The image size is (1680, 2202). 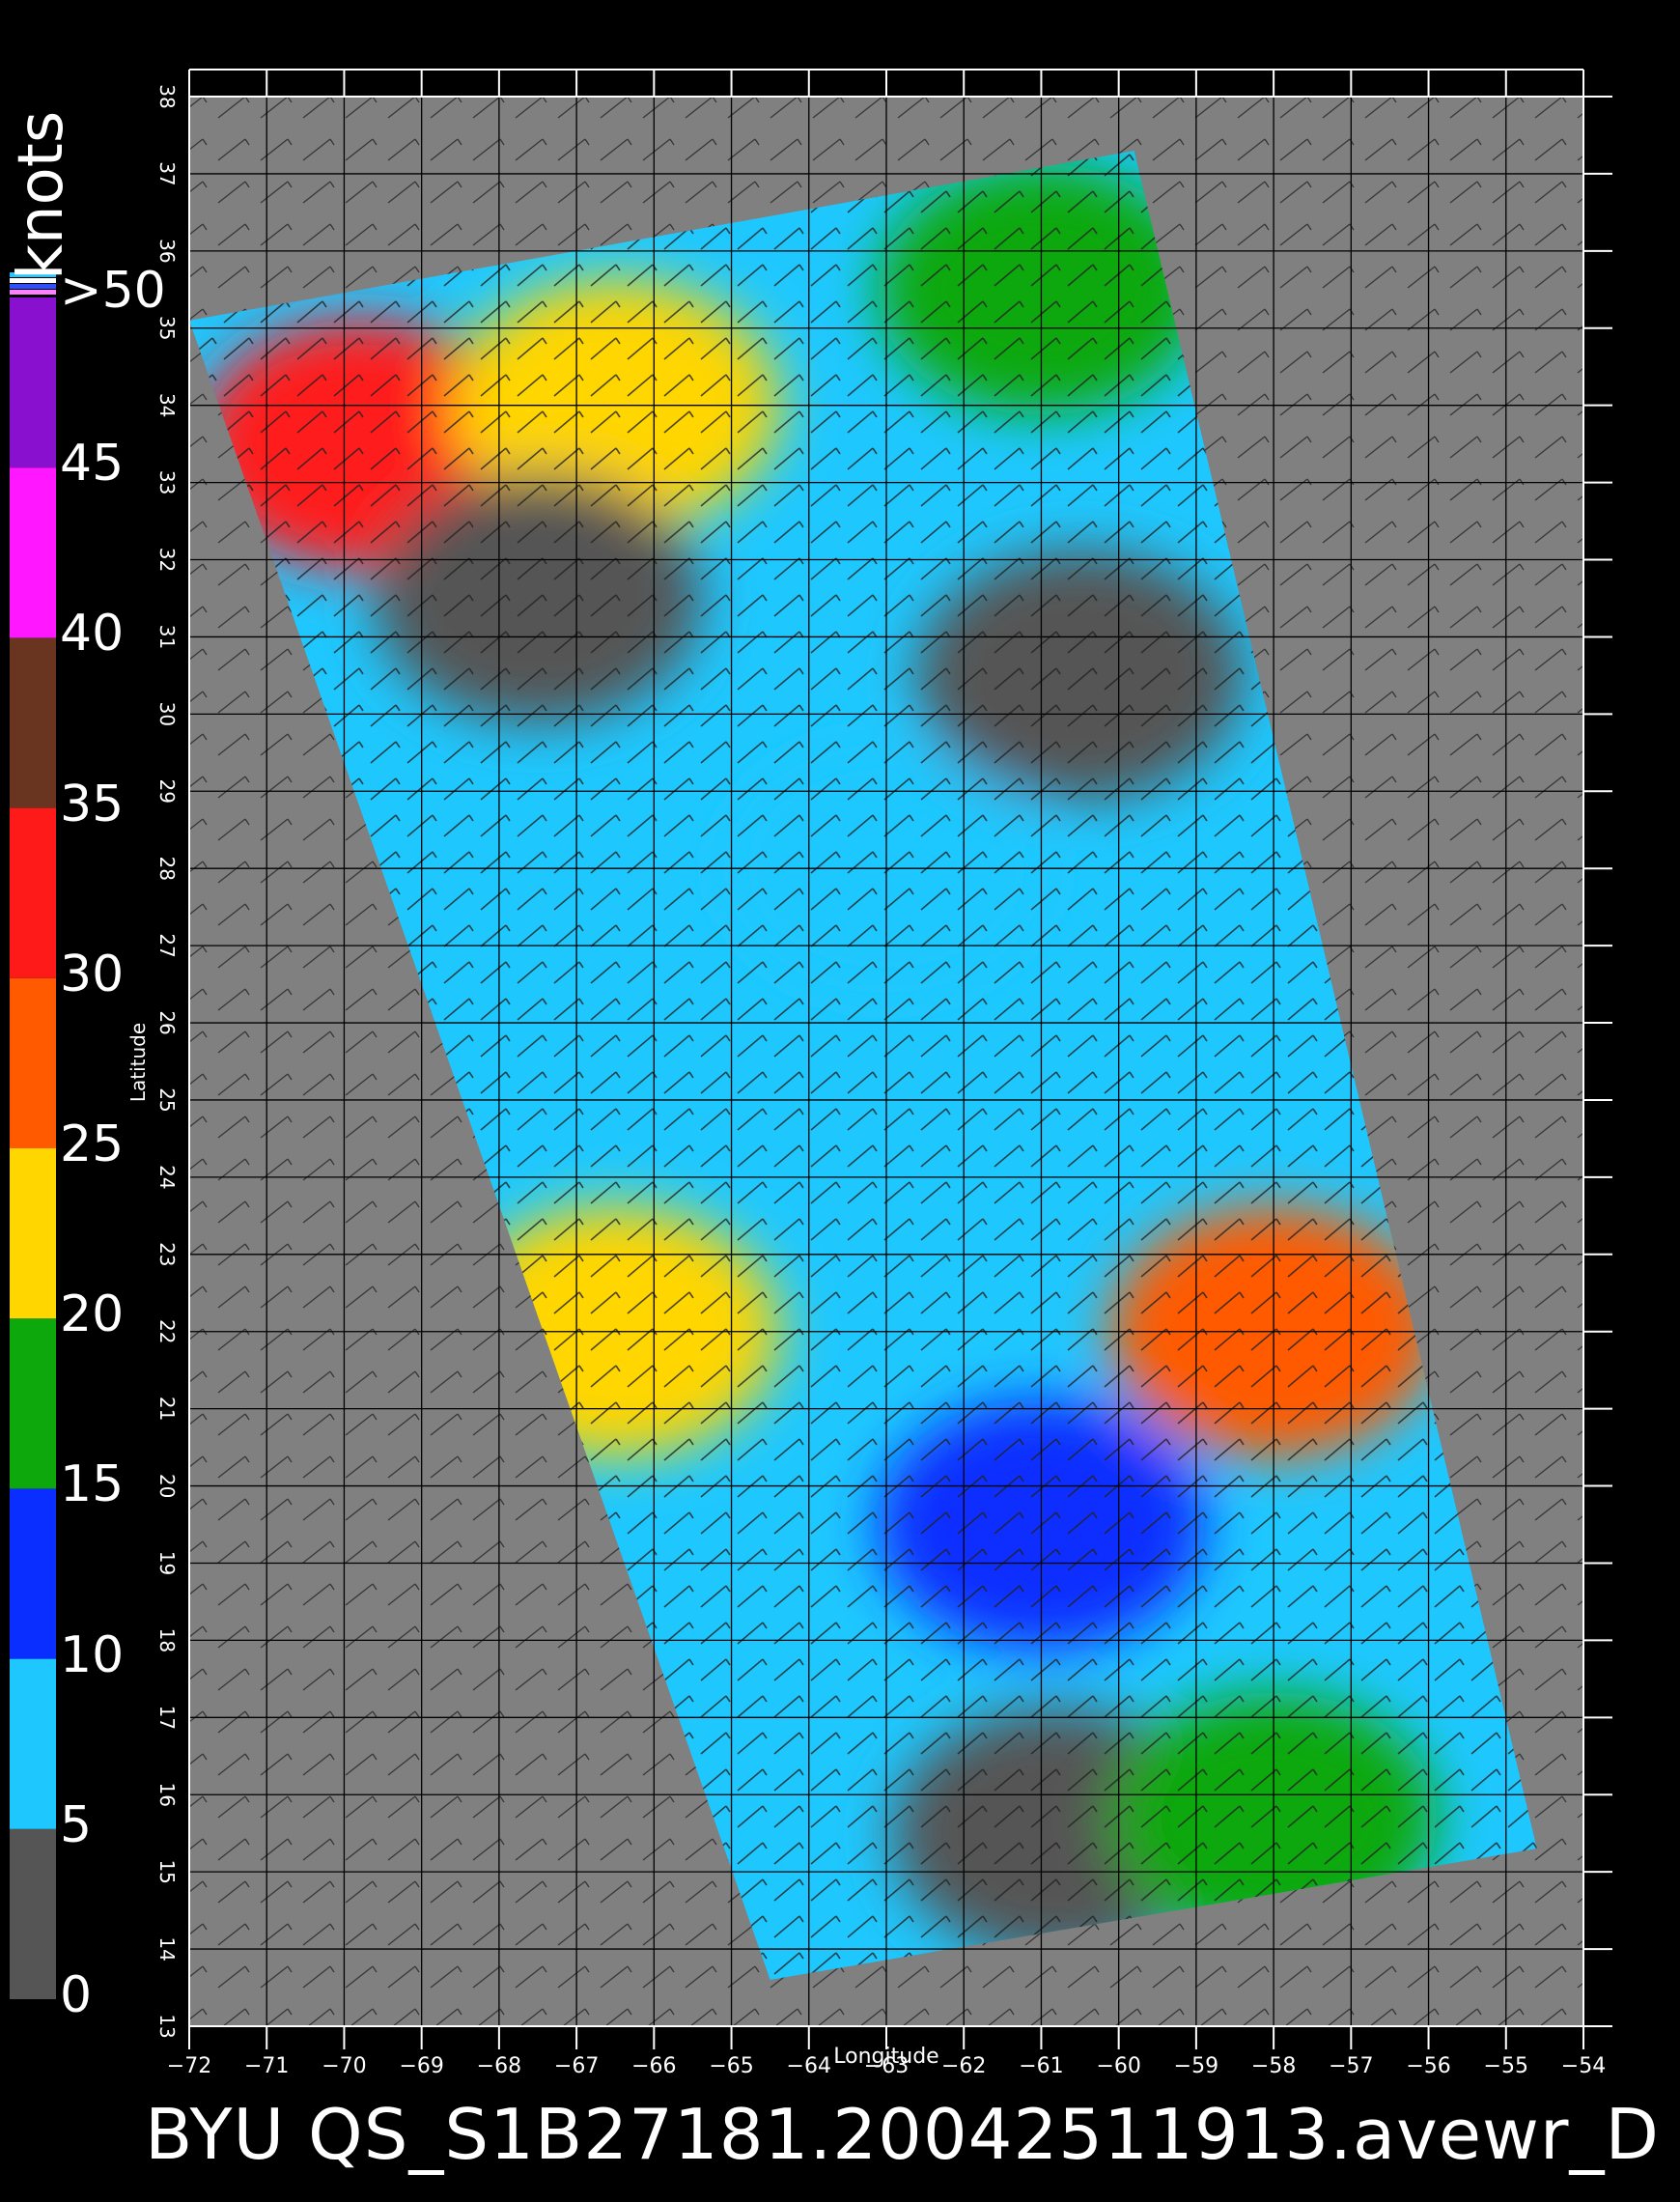 What do you see at coordinates (92, 974) in the screenshot?
I see `colorbar-label: 30` at bounding box center [92, 974].